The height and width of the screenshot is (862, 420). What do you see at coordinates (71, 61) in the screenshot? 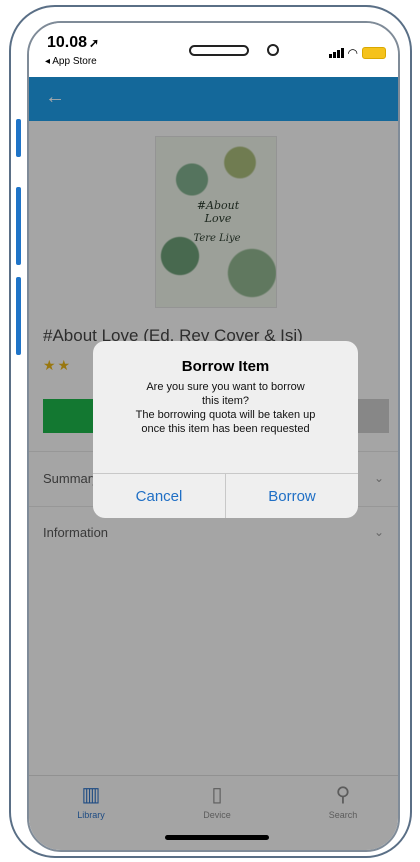
I see `back-to-app-store: ◂ App Store` at bounding box center [71, 61].